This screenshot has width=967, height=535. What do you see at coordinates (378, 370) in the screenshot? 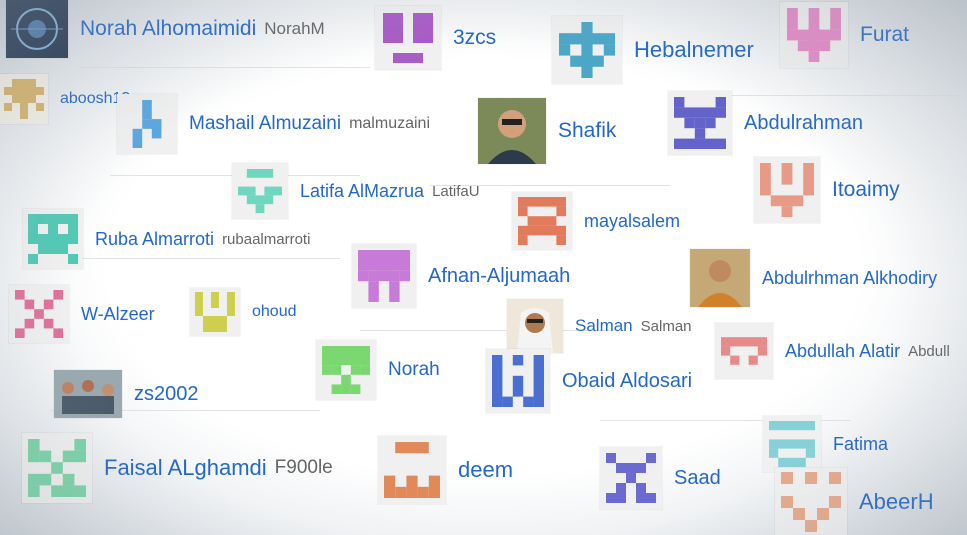
I see `user-card: Norah` at bounding box center [378, 370].